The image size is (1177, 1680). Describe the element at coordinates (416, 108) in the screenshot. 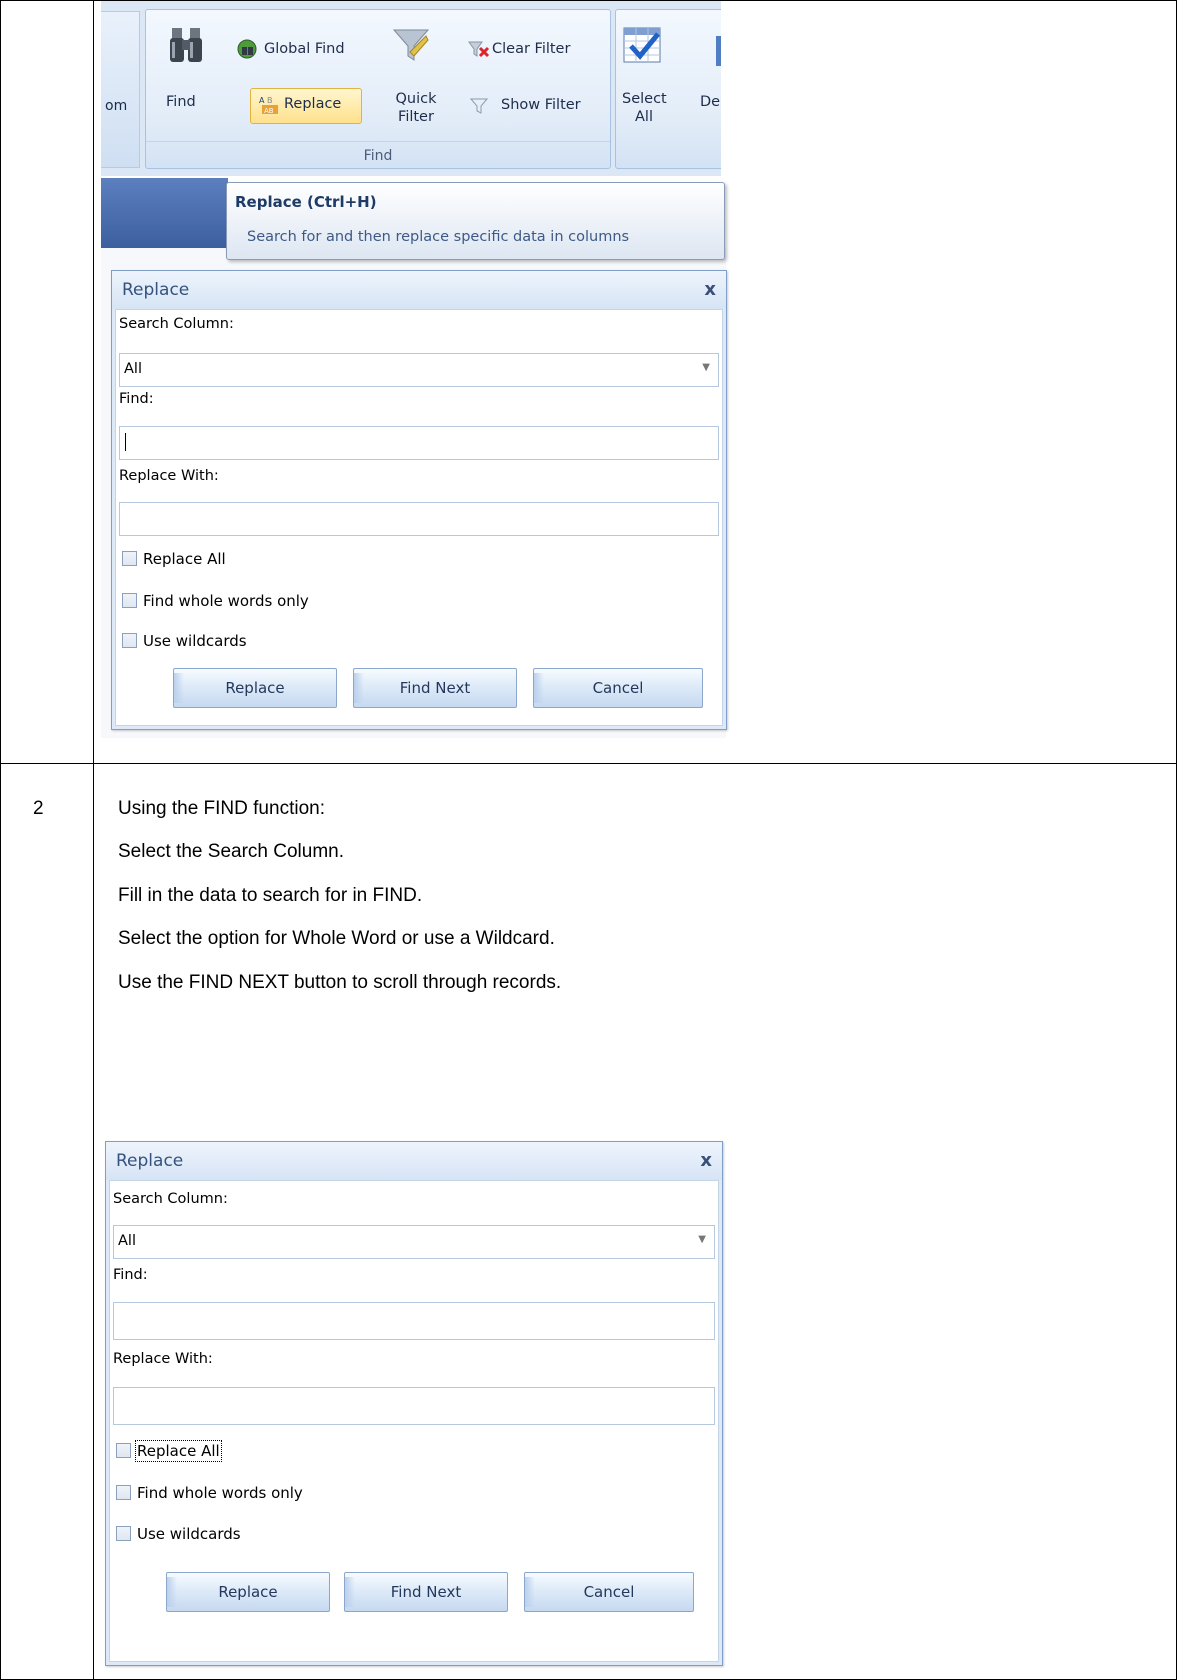

I see `quick-filter-button: Quick Filter` at that location.